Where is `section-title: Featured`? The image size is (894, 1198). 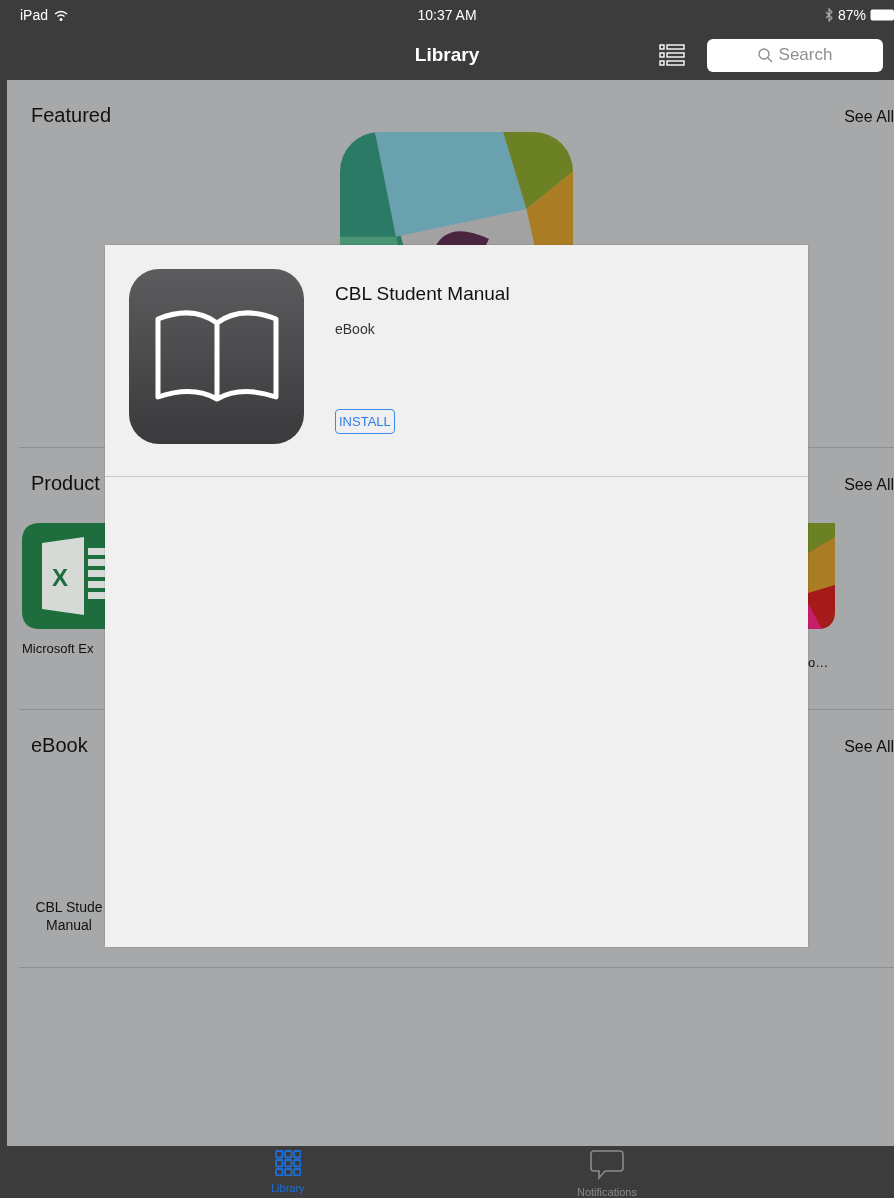 section-title: Featured is located at coordinates (71, 115).